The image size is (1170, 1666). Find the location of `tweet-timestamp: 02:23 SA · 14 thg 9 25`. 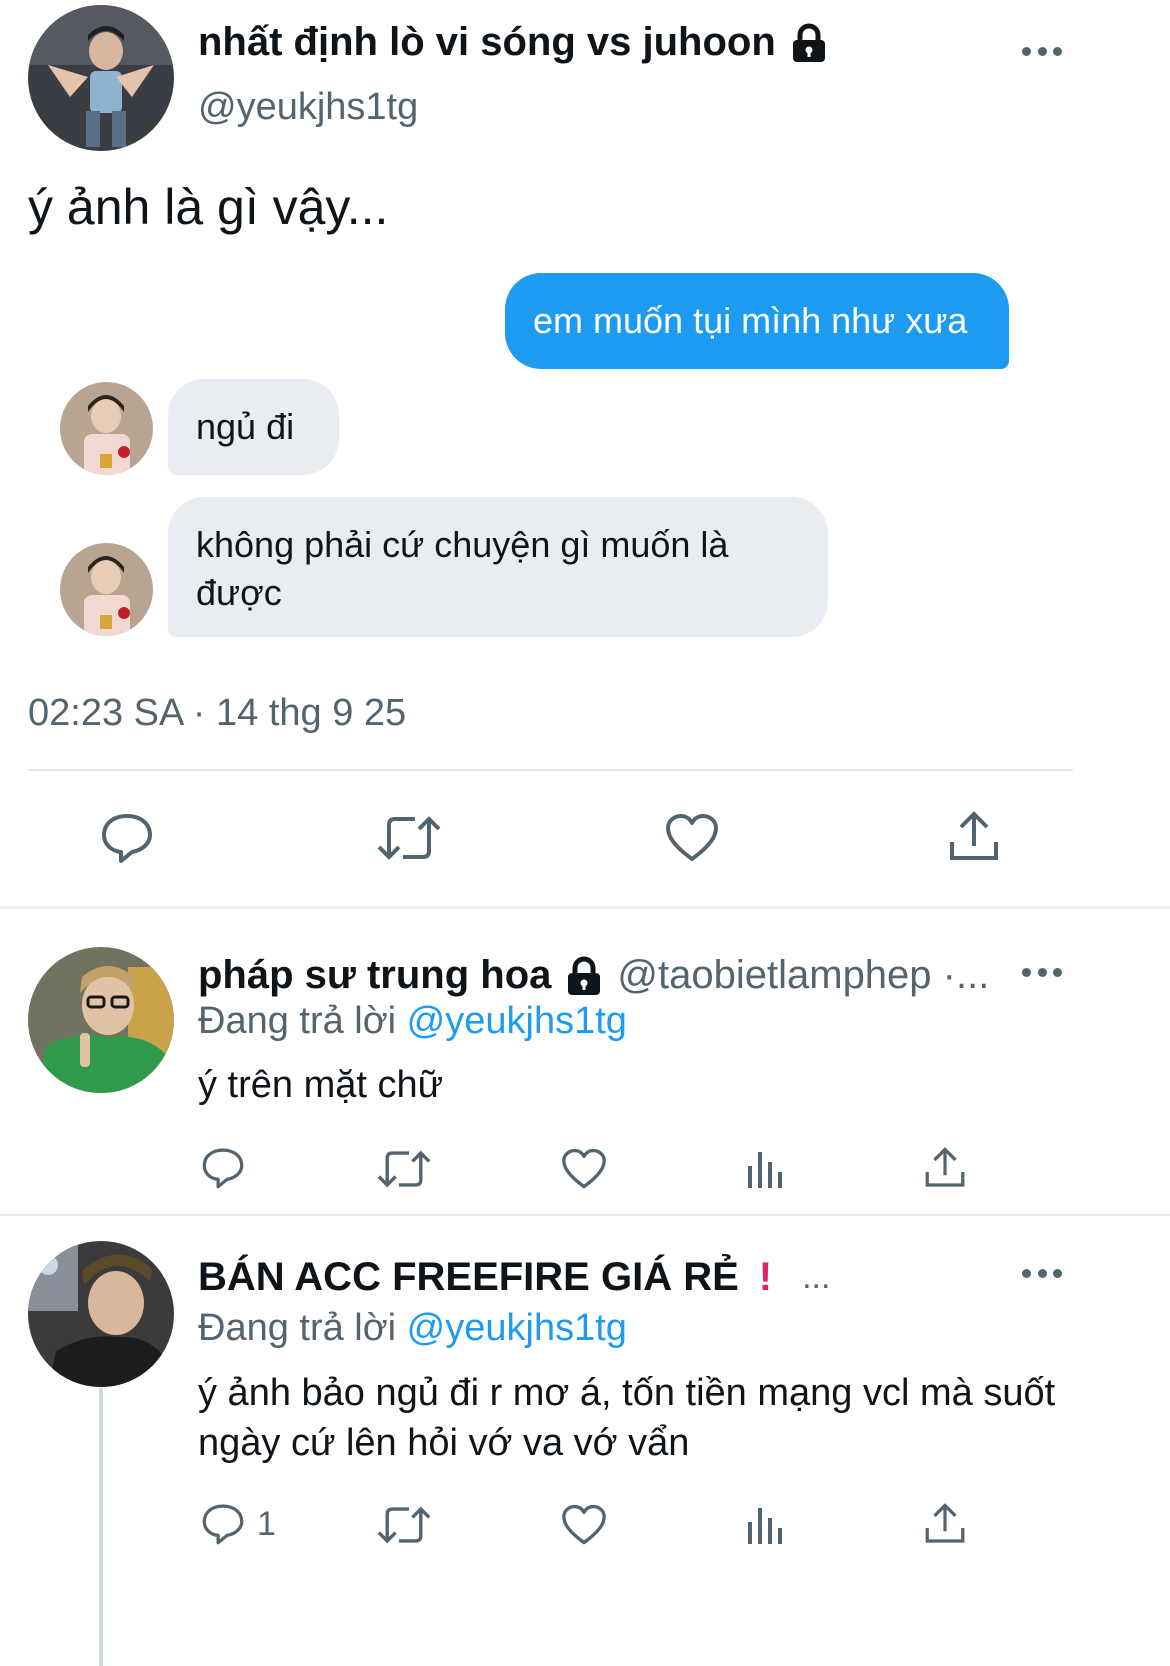

tweet-timestamp: 02:23 SA · 14 thg 9 25 is located at coordinates (217, 713).